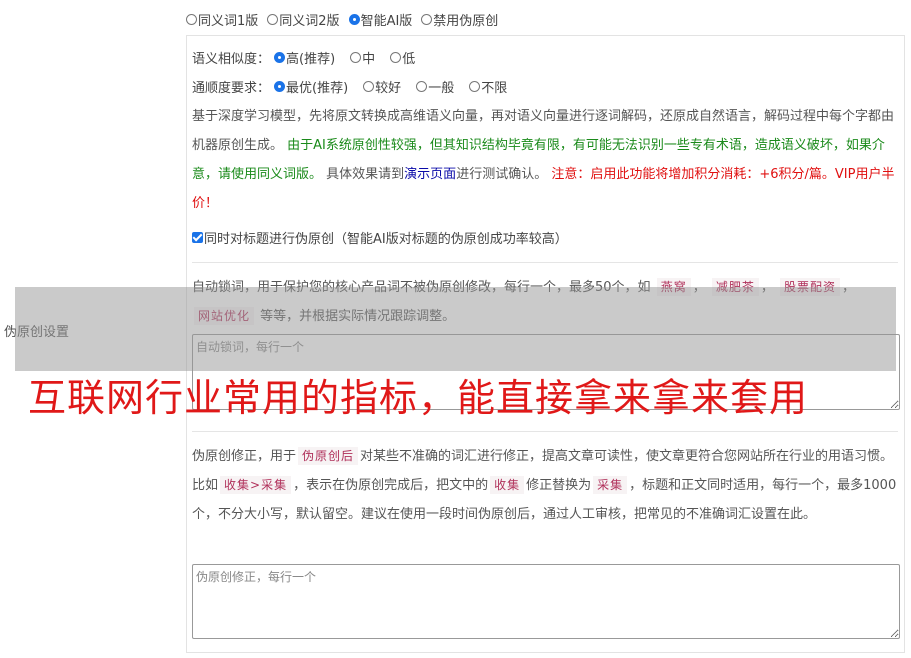  Describe the element at coordinates (386, 239) in the screenshot. I see `title-checkbox-label: 同时对标题进行伪原创（智能AI版对标题的伪原创成功率较高）` at that location.